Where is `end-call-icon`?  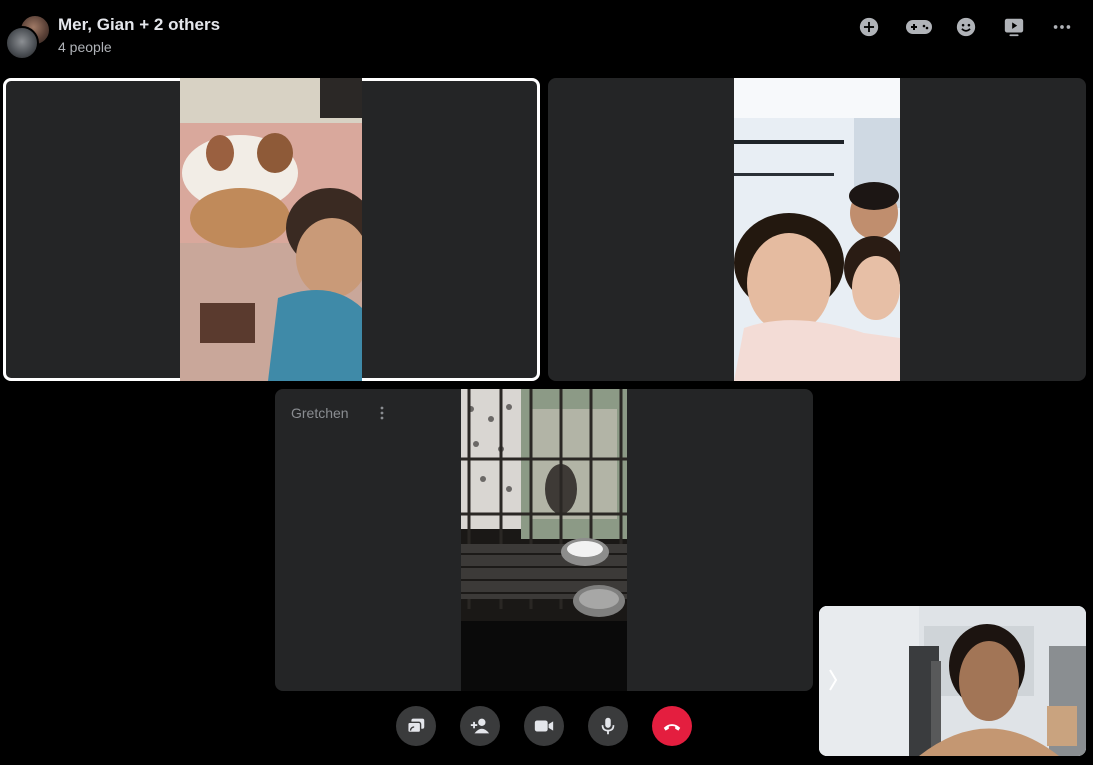
end-call-icon is located at coordinates (672, 726).